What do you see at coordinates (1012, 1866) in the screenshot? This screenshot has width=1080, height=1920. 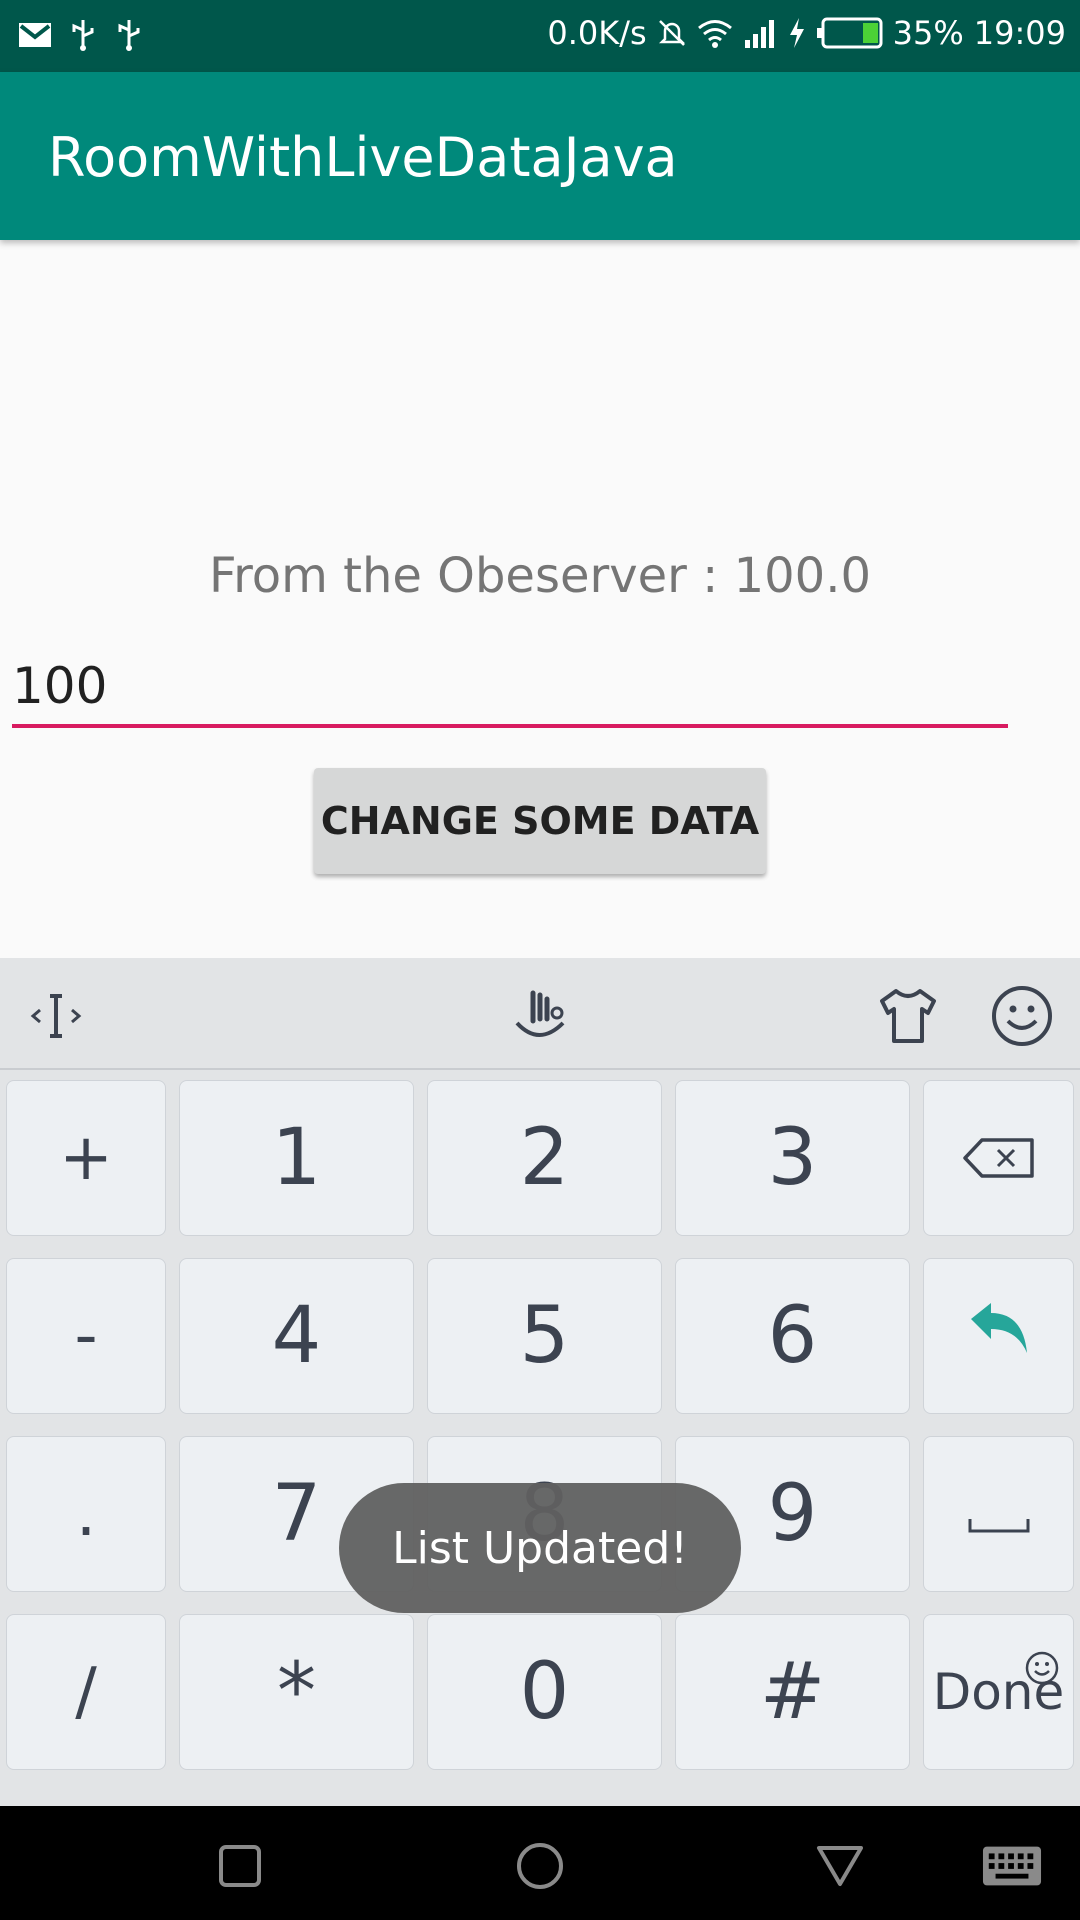 I see `keyboard-icon` at bounding box center [1012, 1866].